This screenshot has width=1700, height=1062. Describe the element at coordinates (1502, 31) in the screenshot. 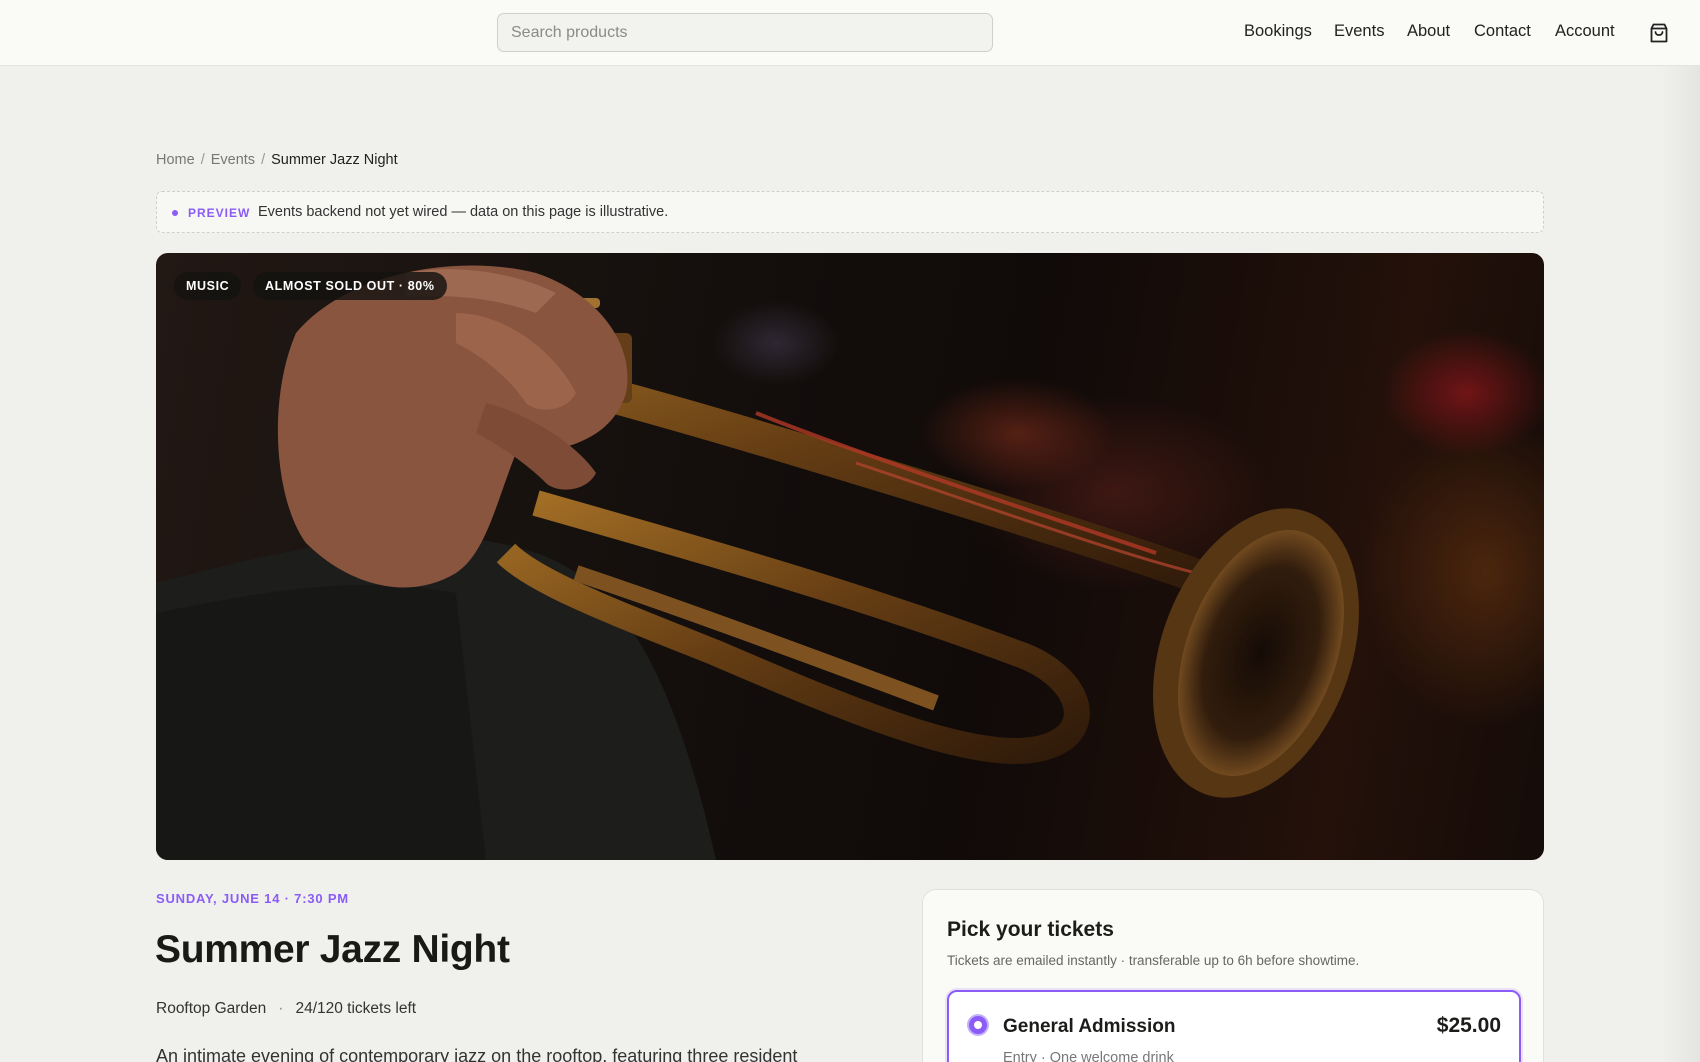

I see `nav-contact: Contact` at that location.